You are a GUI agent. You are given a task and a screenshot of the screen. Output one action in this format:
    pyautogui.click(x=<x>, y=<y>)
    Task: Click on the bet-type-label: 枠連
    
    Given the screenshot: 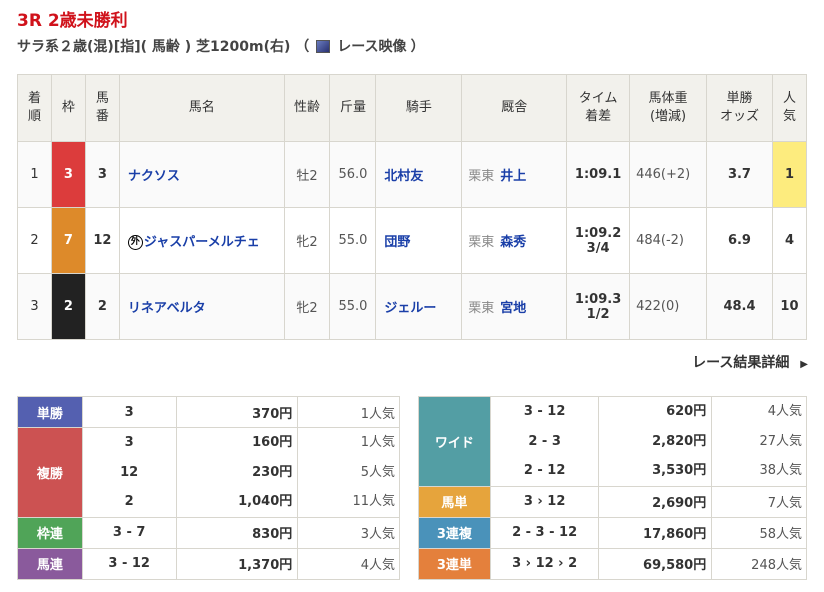 What is the action you would take?
    pyautogui.click(x=50, y=532)
    